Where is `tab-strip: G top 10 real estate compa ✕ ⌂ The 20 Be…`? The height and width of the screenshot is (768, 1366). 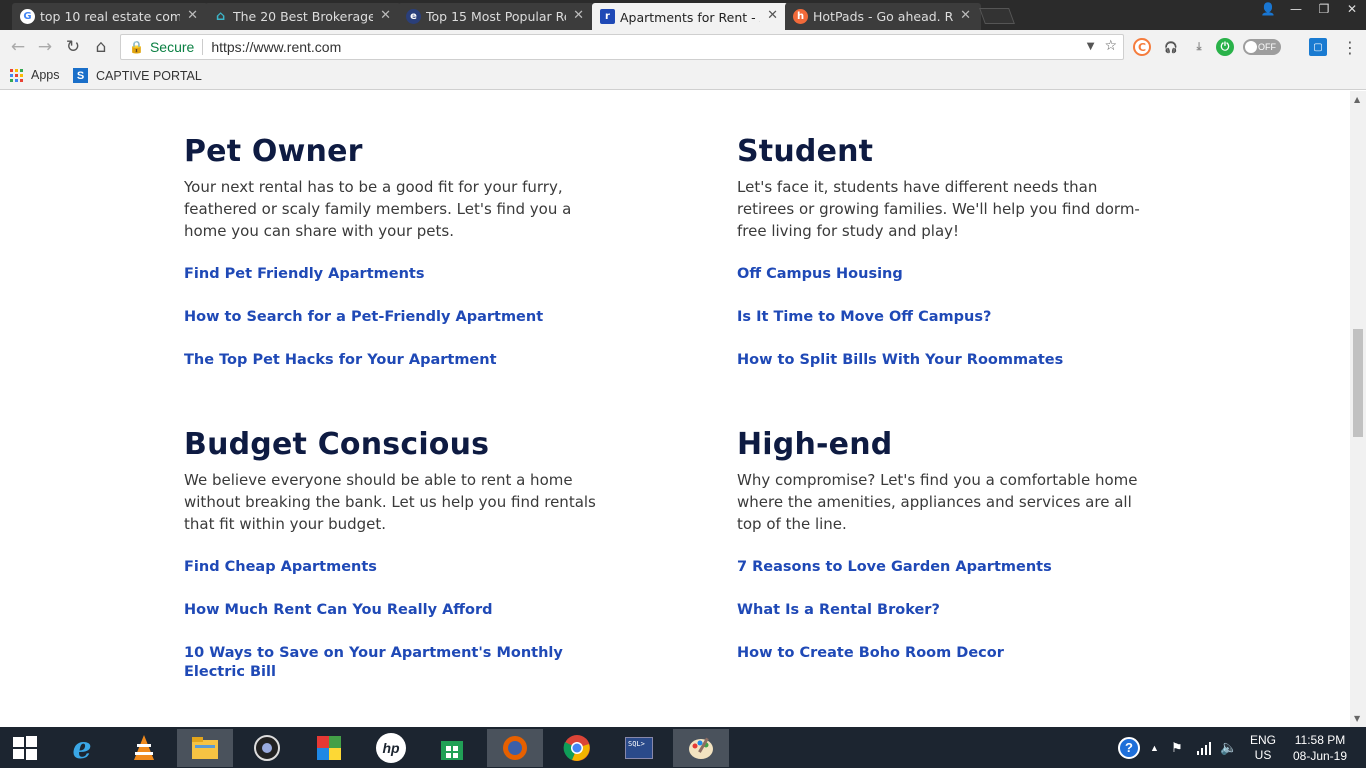 tab-strip: G top 10 real estate compa ✕ ⌂ The 20 Be… is located at coordinates (683, 15).